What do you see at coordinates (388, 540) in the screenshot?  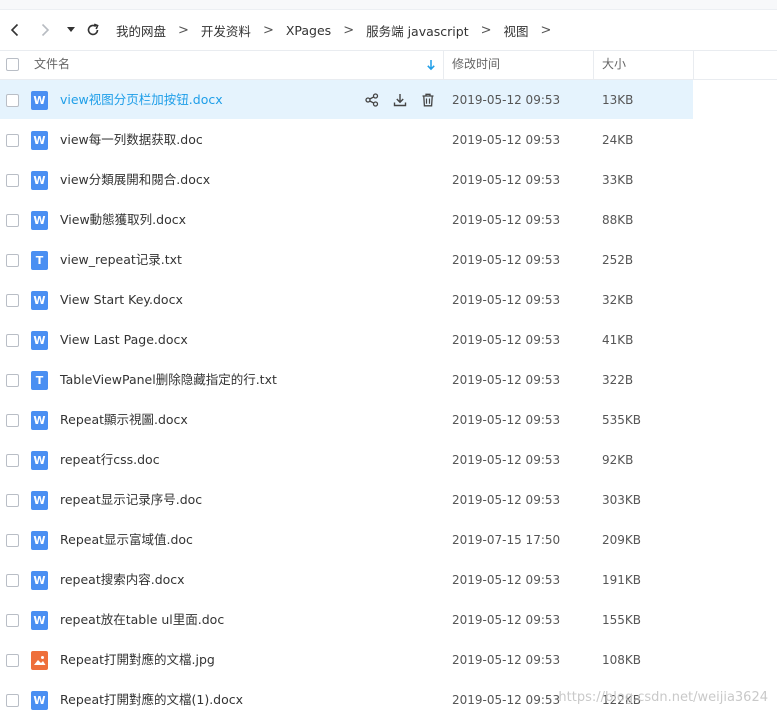 I see `file-row: W Repeat显示富域值.doc 2019-07-15 17:50 209KB` at bounding box center [388, 540].